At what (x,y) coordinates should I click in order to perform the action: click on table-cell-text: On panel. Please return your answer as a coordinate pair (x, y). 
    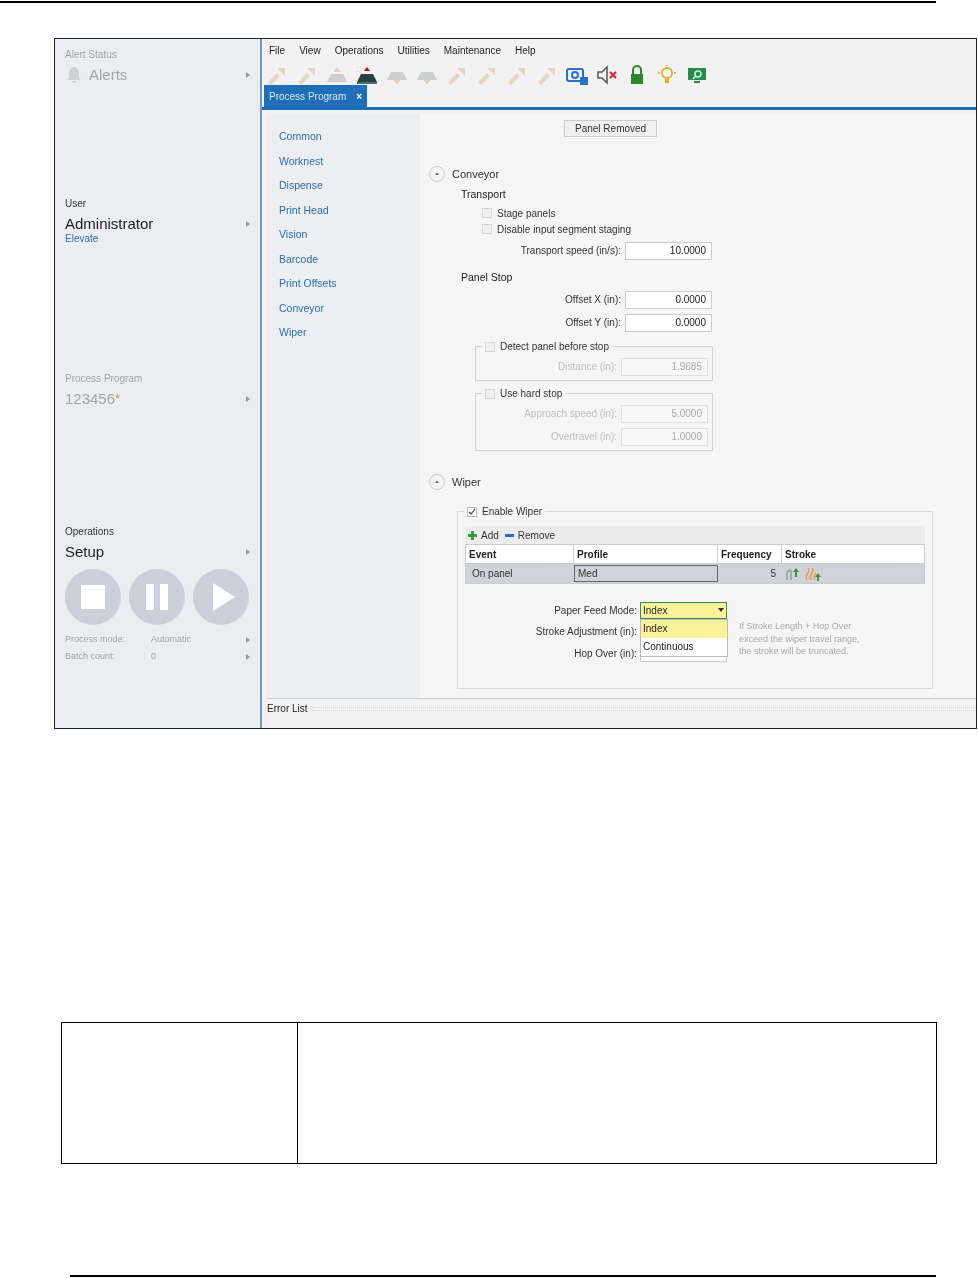
    Looking at the image, I should click on (492, 574).